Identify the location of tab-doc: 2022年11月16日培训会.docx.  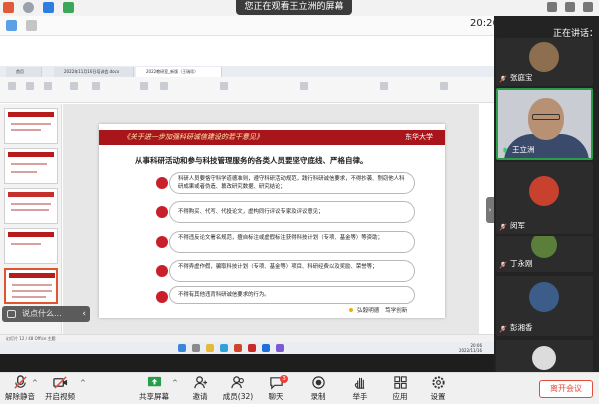
(94, 72).